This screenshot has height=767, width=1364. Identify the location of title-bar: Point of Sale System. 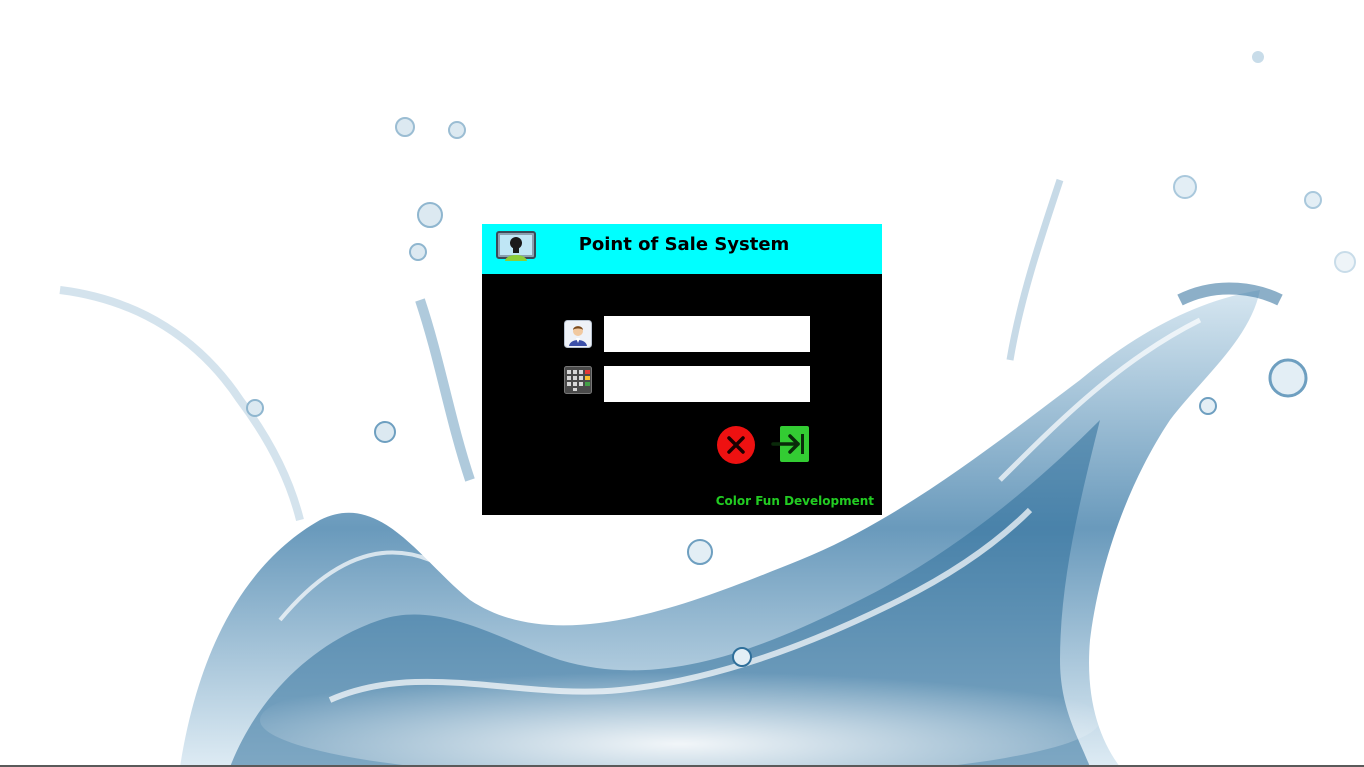
(682, 249).